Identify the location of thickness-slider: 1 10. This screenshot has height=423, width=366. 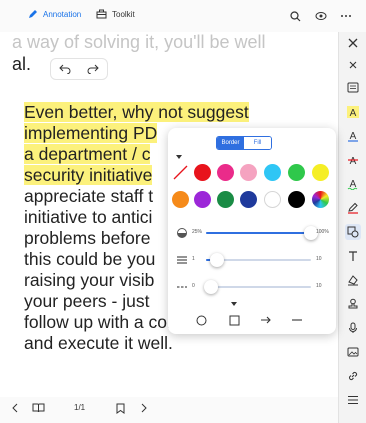
(252, 260).